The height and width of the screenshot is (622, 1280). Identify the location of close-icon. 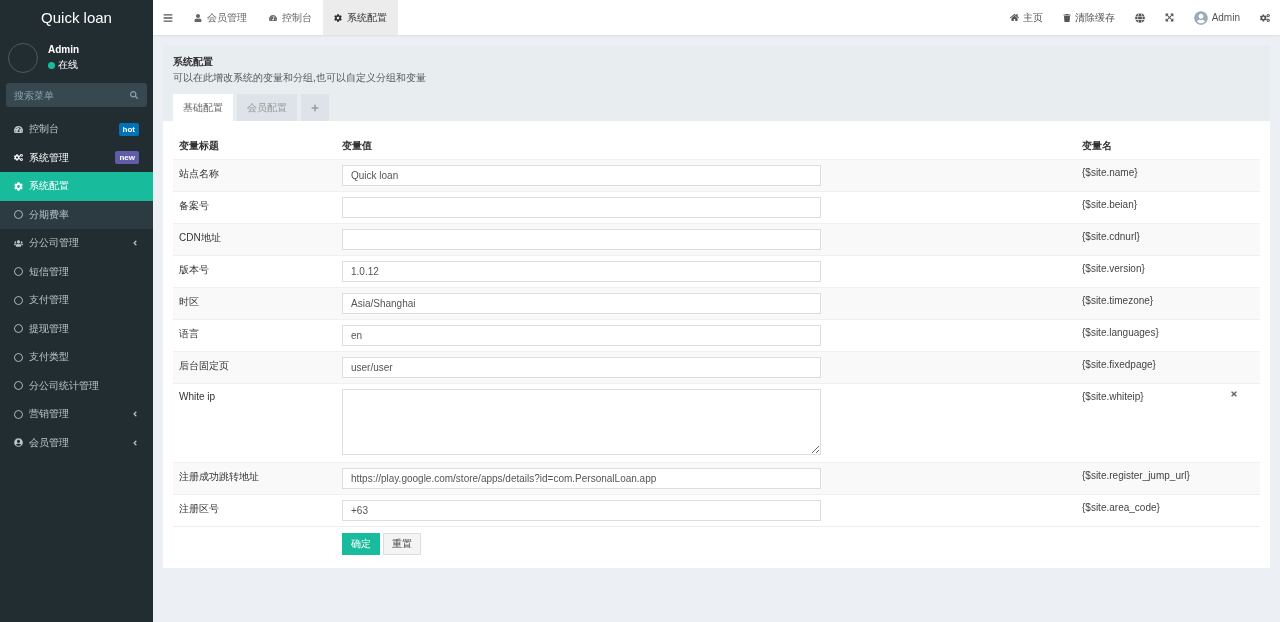
(1234, 394).